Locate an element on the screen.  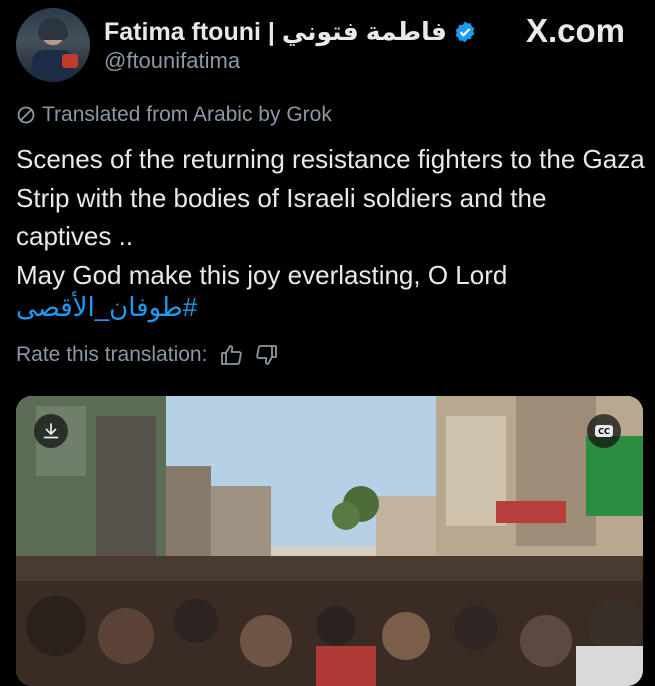
translation-notice-text: Translated from Arabic by Grok is located at coordinates (187, 114).